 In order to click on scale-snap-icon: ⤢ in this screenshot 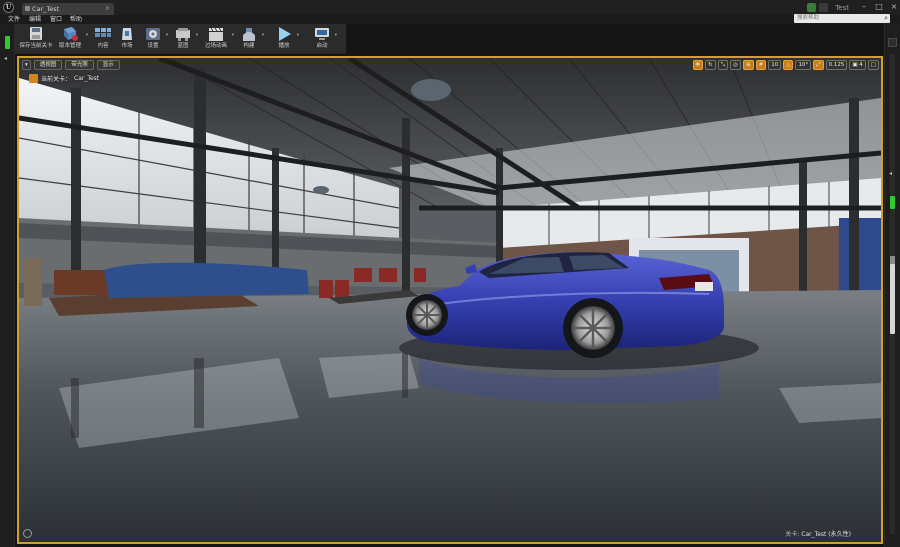, I will do `click(818, 65)`.